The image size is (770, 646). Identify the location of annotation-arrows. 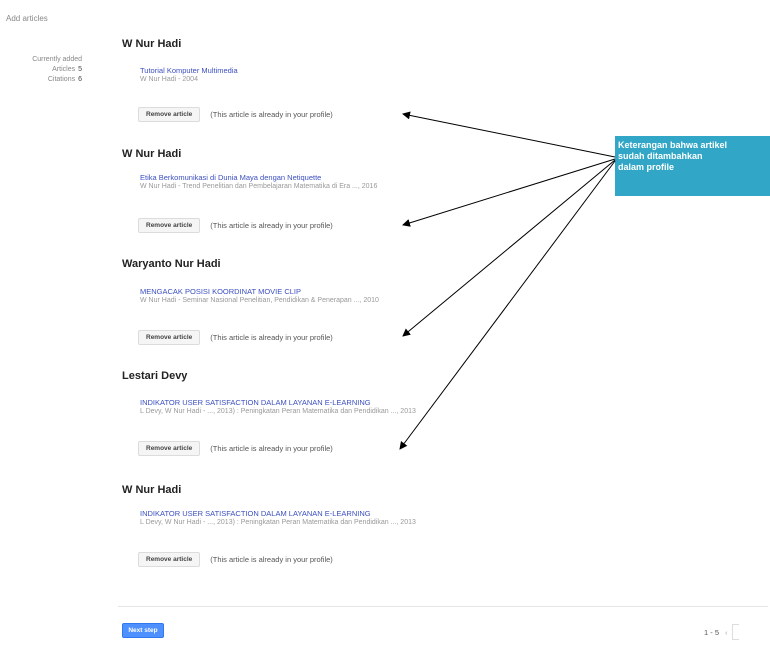
(507, 280).